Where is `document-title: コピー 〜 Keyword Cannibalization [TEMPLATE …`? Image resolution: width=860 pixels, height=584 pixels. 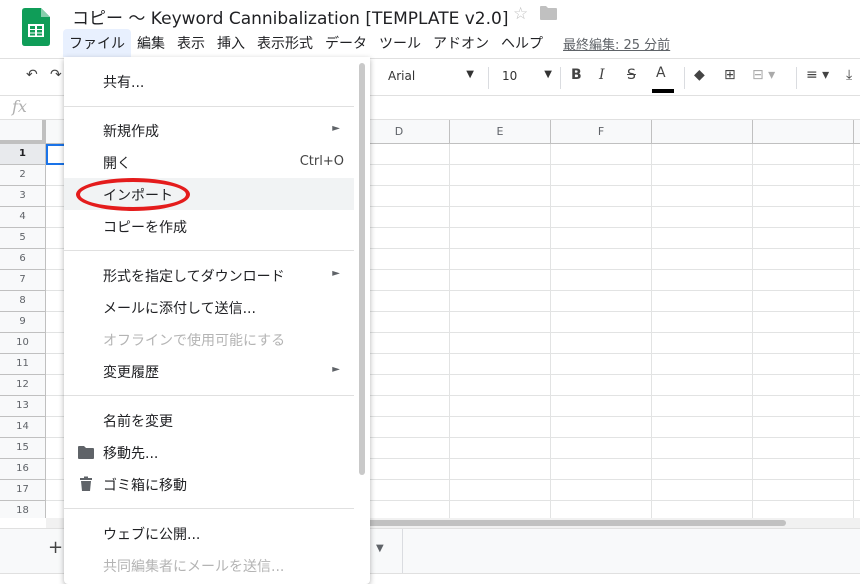 document-title: コピー 〜 Keyword Cannibalization [TEMPLATE … is located at coordinates (290, 16).